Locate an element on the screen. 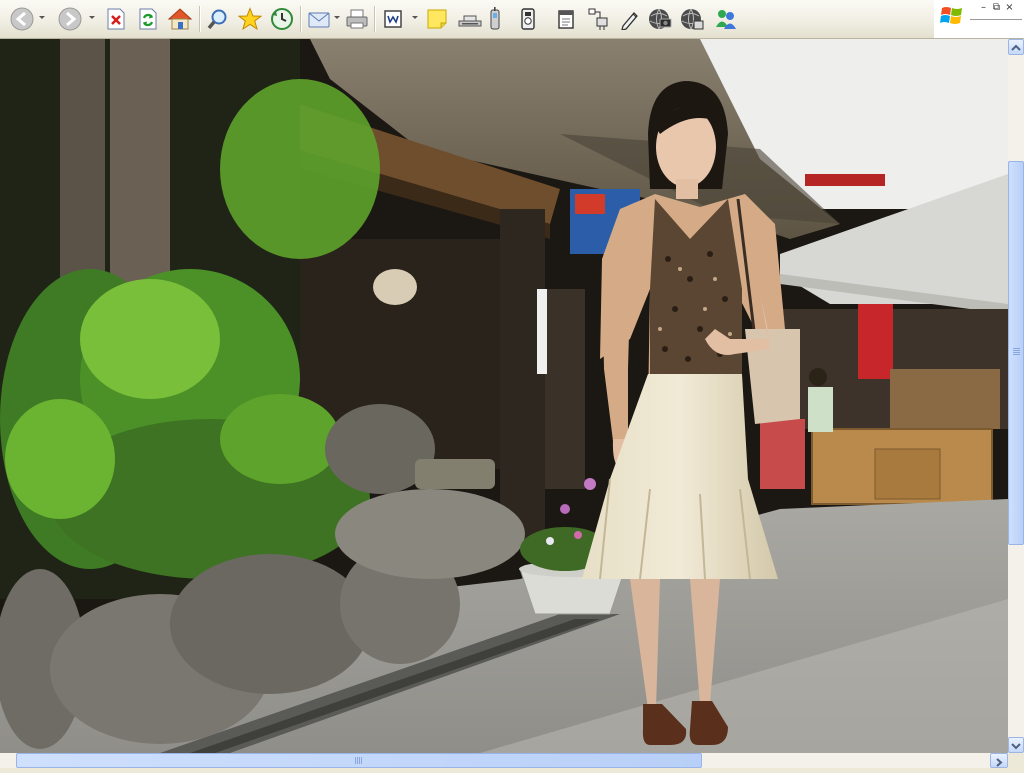 This screenshot has width=1024, height=773. horizontal-scroll-thumb is located at coordinates (359, 760).